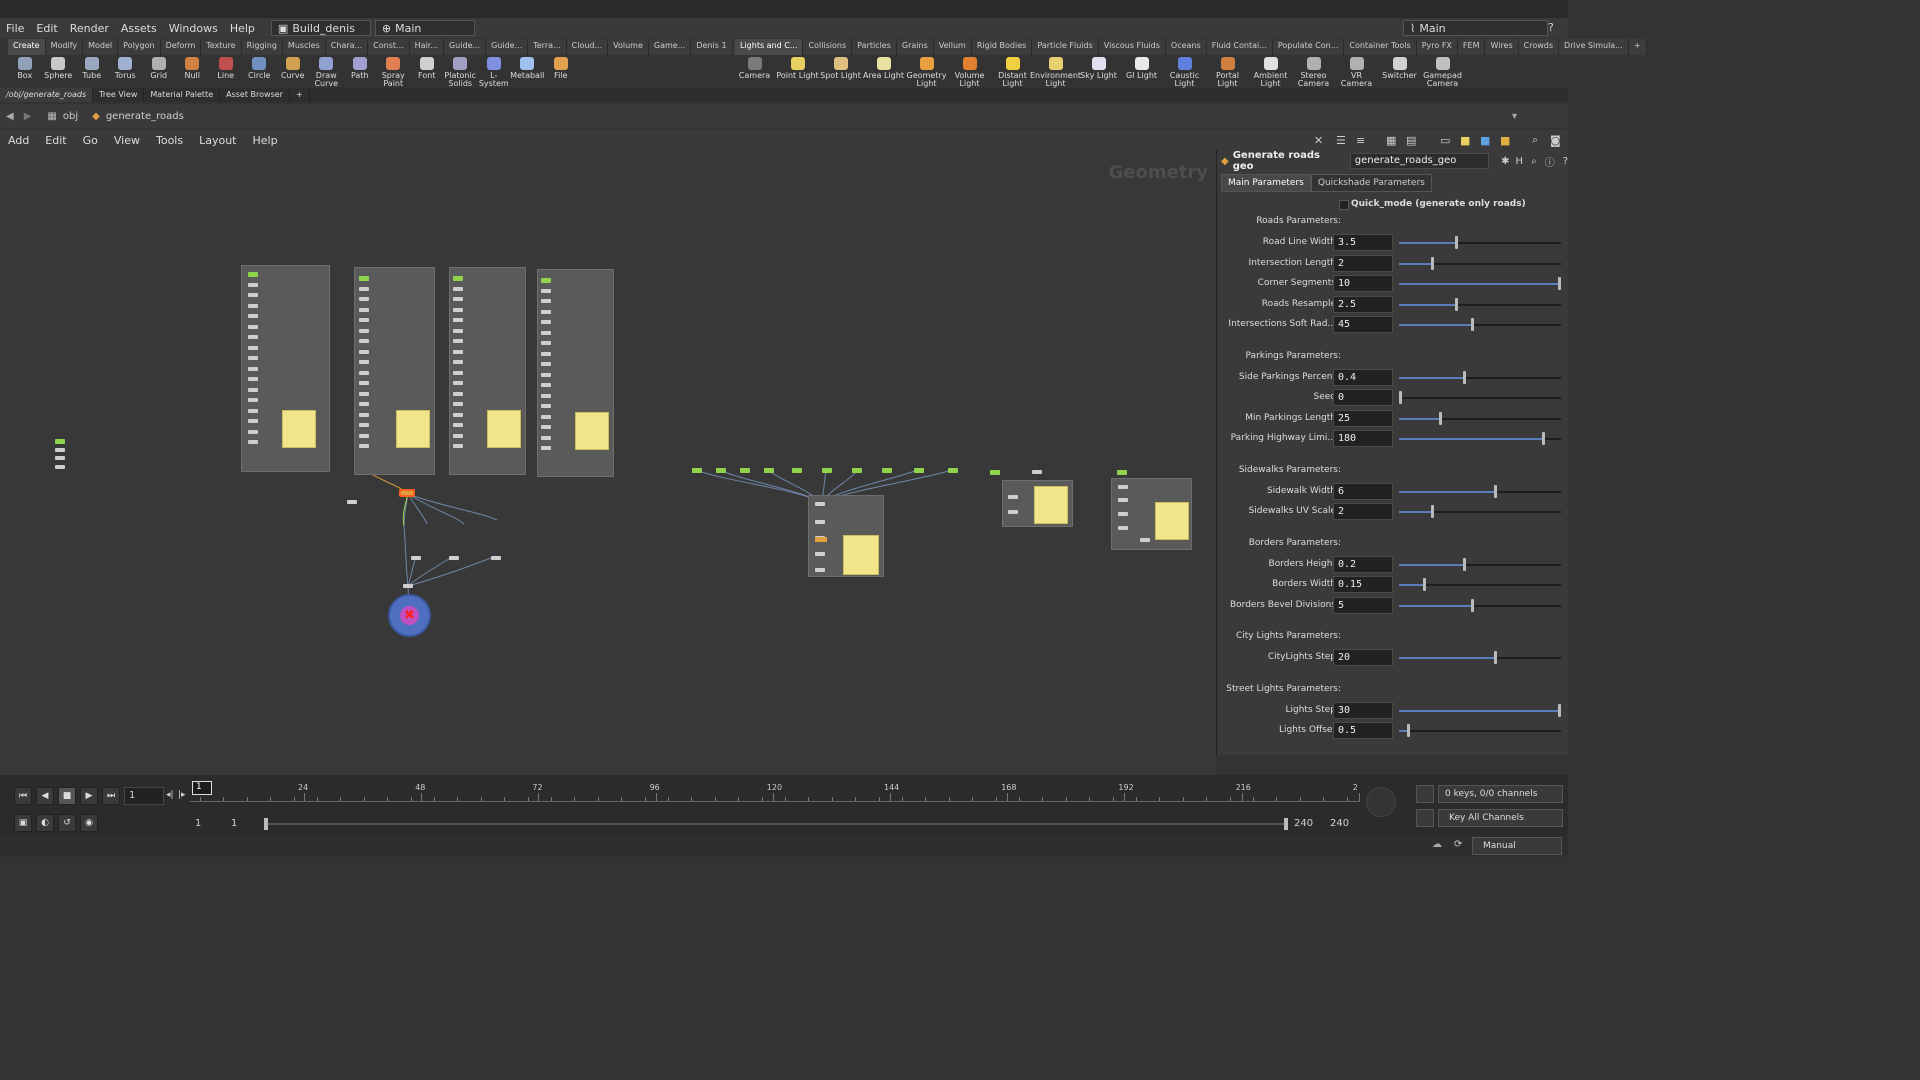 The height and width of the screenshot is (1080, 1920). Describe the element at coordinates (1505, 140) in the screenshot. I see `db-icon: ■` at that location.